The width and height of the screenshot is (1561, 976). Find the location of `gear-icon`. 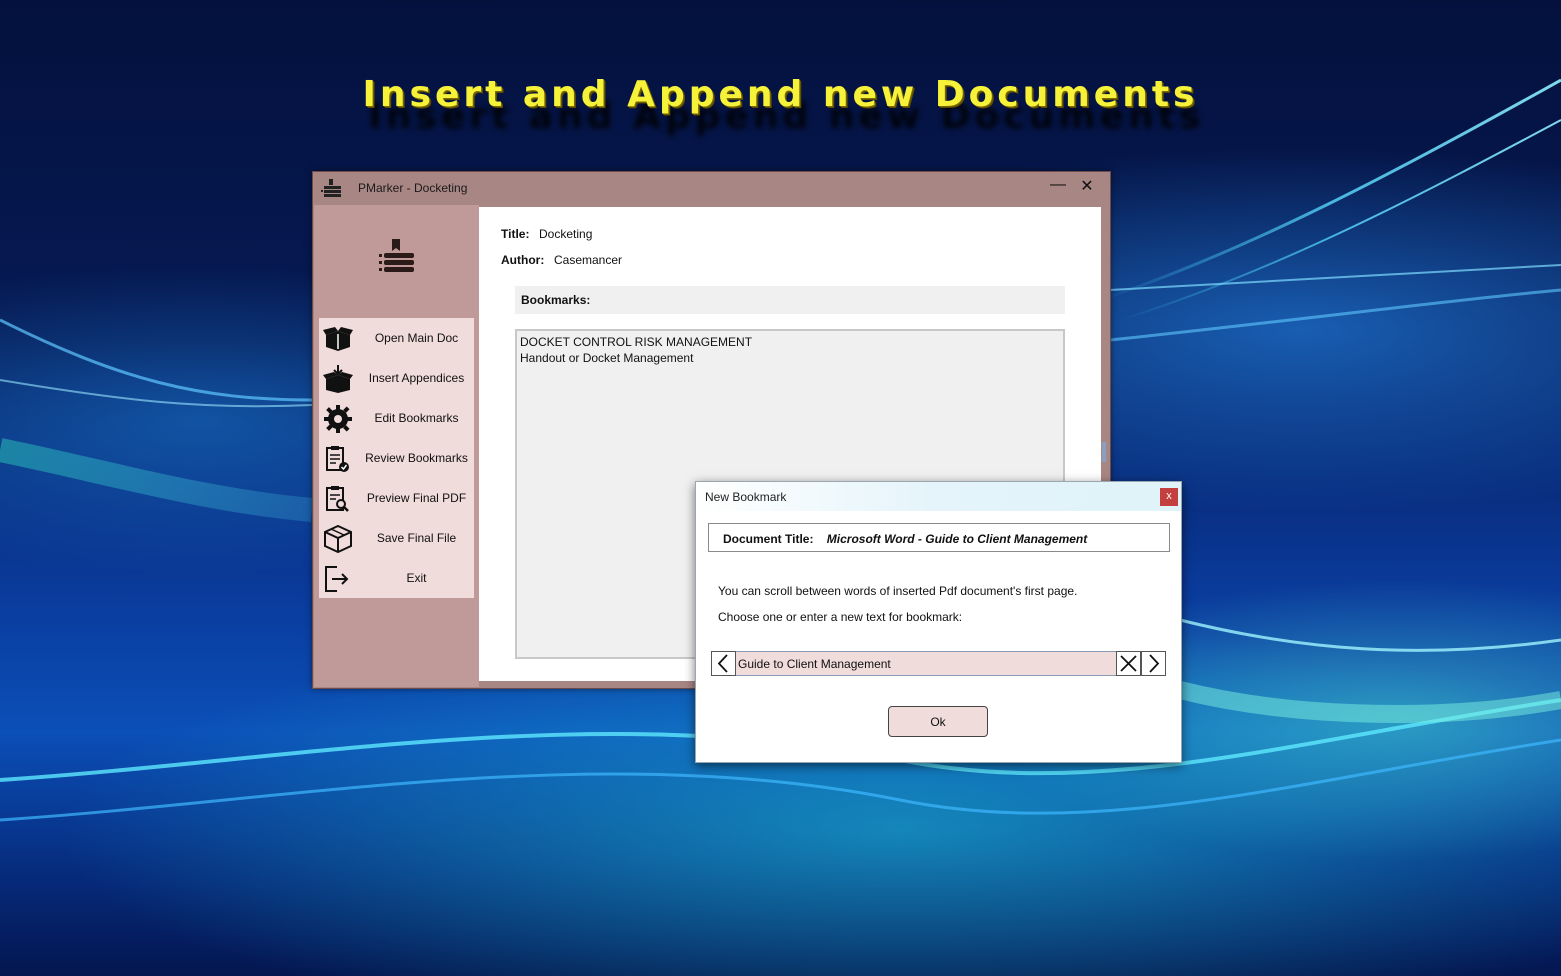

gear-icon is located at coordinates (338, 419).